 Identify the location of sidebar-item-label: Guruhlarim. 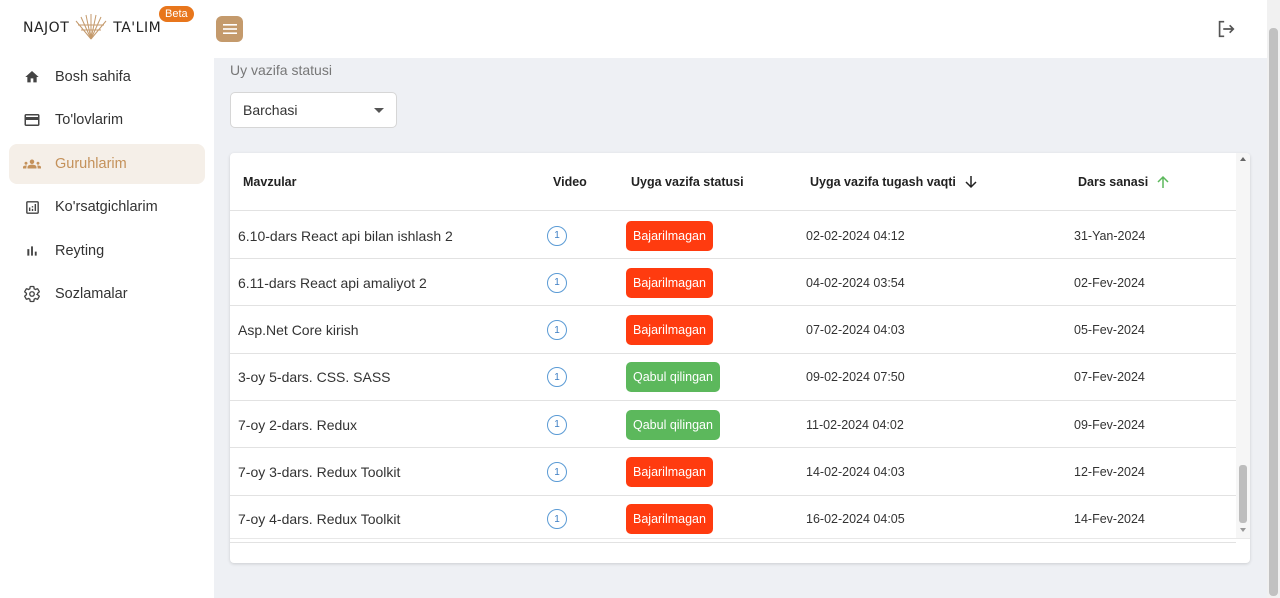
(91, 163).